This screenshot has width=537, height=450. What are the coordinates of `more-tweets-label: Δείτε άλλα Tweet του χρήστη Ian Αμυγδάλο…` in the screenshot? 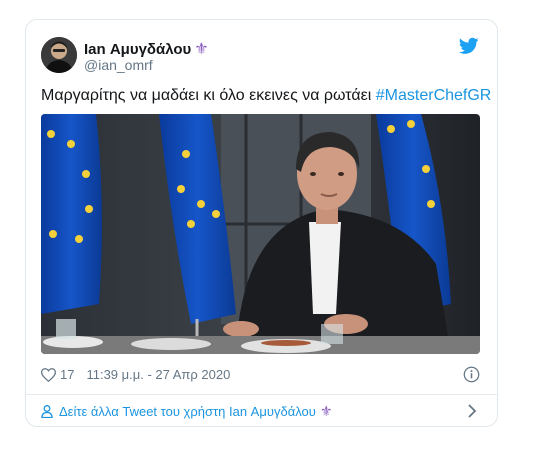 It's located at (187, 411).